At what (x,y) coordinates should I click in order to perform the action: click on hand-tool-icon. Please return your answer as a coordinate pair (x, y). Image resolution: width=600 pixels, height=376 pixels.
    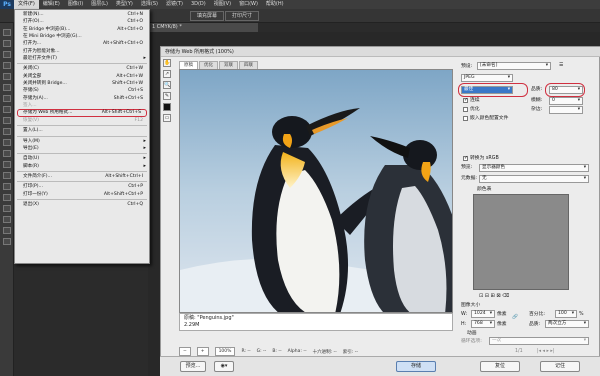
    Looking at the image, I should click on (7, 230).